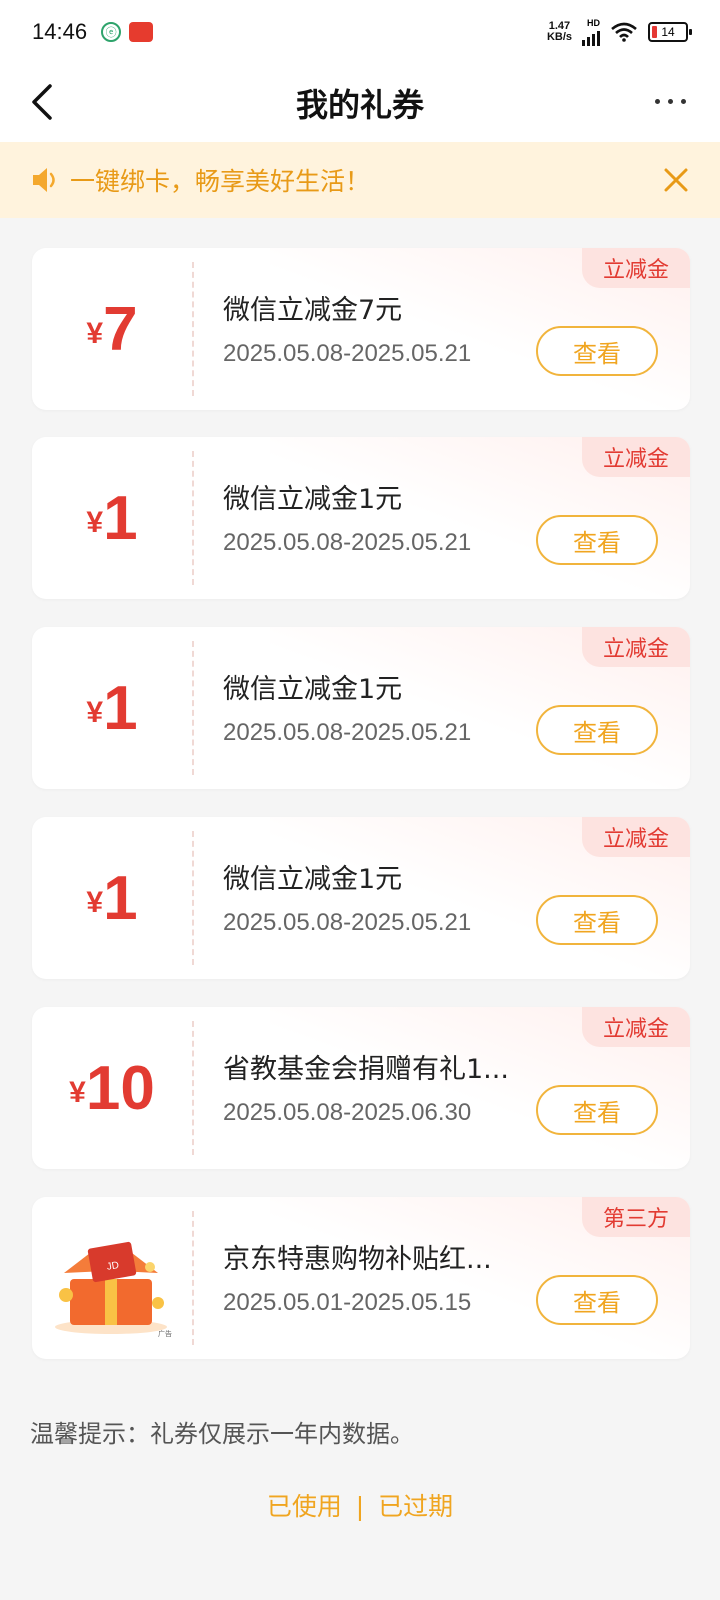 This screenshot has height=1600, width=720. I want to click on speaker-icon, so click(44, 180).